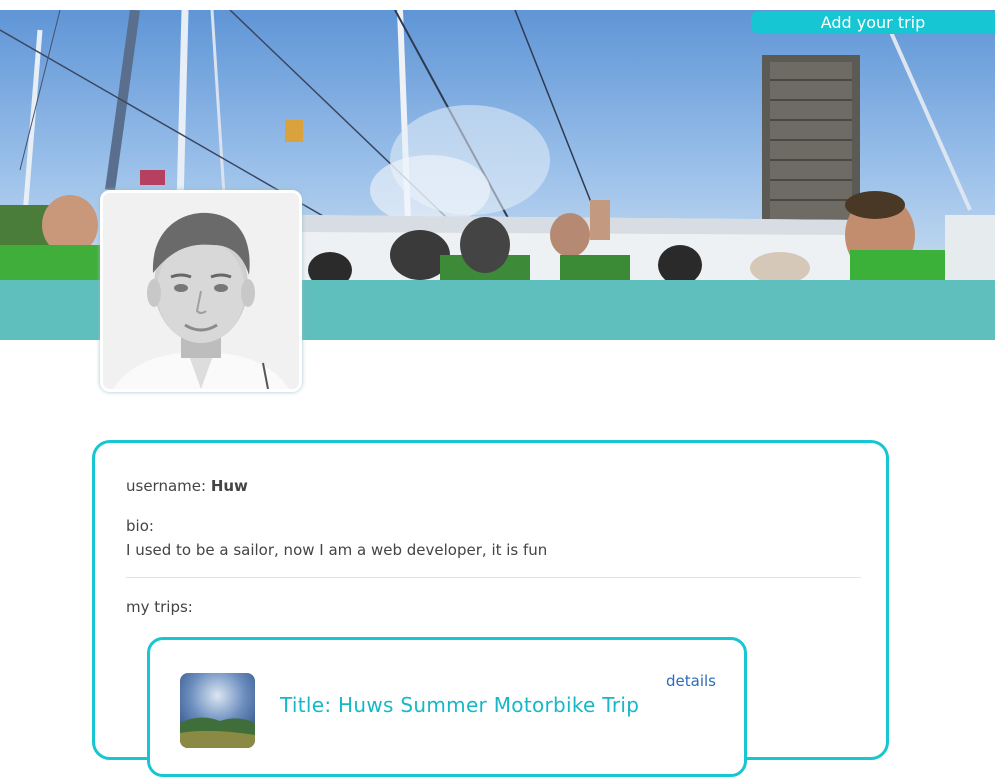  I want to click on trip-details-link: details, so click(691, 681).